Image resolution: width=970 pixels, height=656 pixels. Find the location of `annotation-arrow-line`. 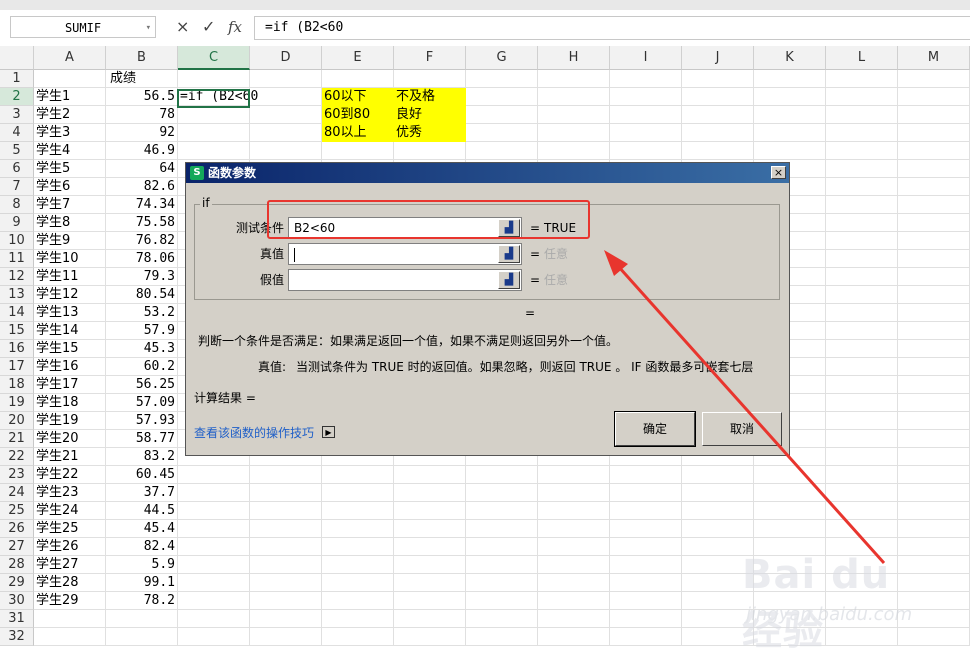

annotation-arrow-line is located at coordinates (751, 414).